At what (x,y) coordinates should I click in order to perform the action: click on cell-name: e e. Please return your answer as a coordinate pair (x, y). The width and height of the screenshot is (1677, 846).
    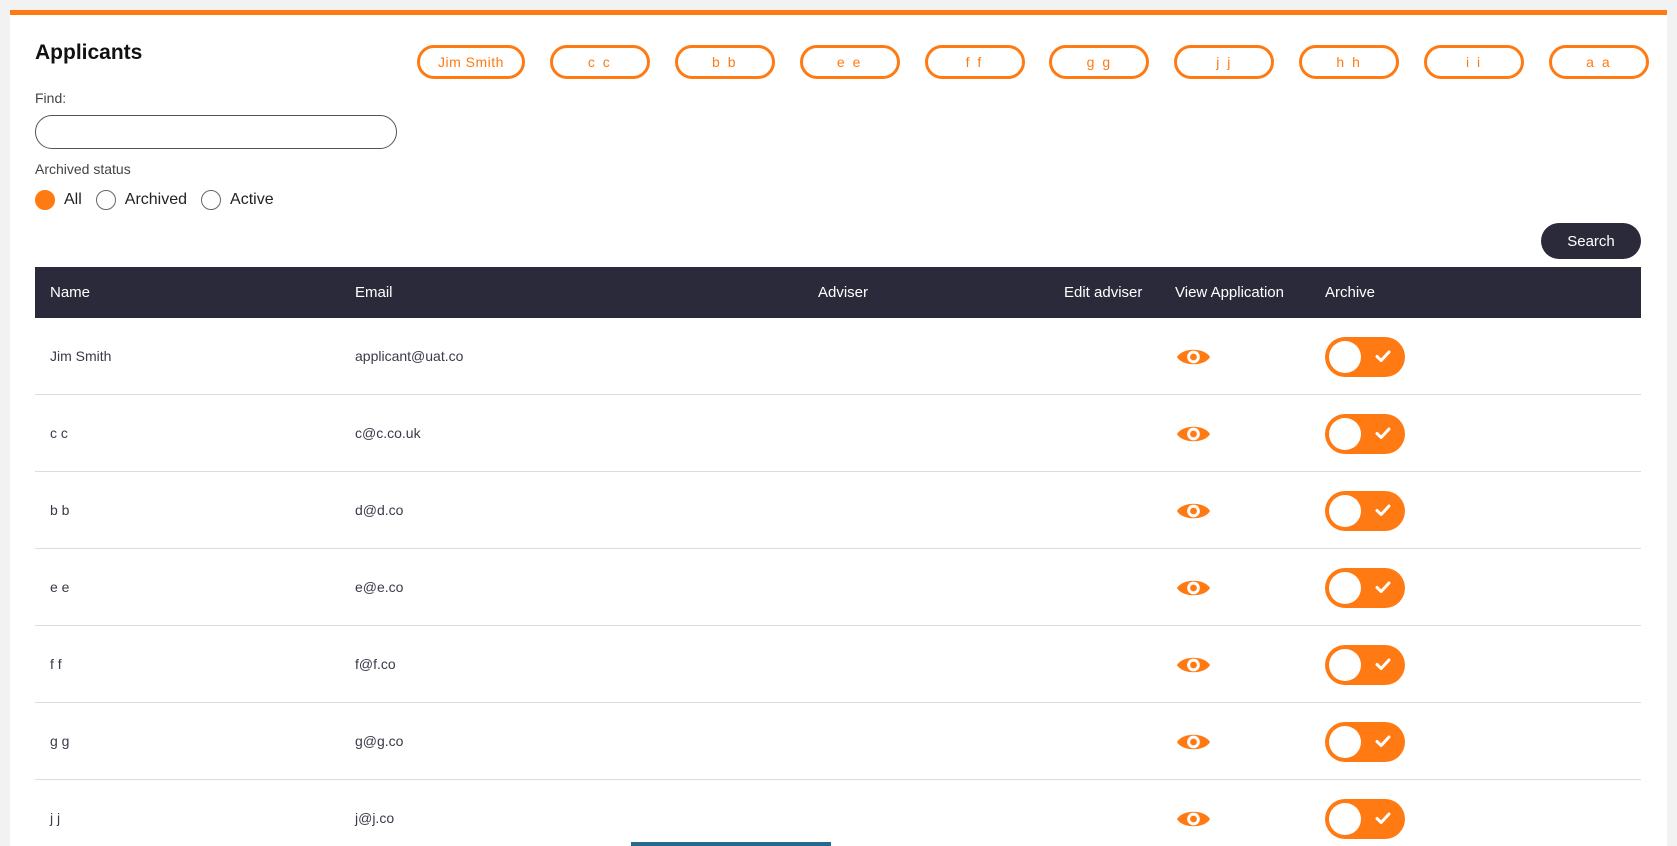
    Looking at the image, I should click on (60, 587).